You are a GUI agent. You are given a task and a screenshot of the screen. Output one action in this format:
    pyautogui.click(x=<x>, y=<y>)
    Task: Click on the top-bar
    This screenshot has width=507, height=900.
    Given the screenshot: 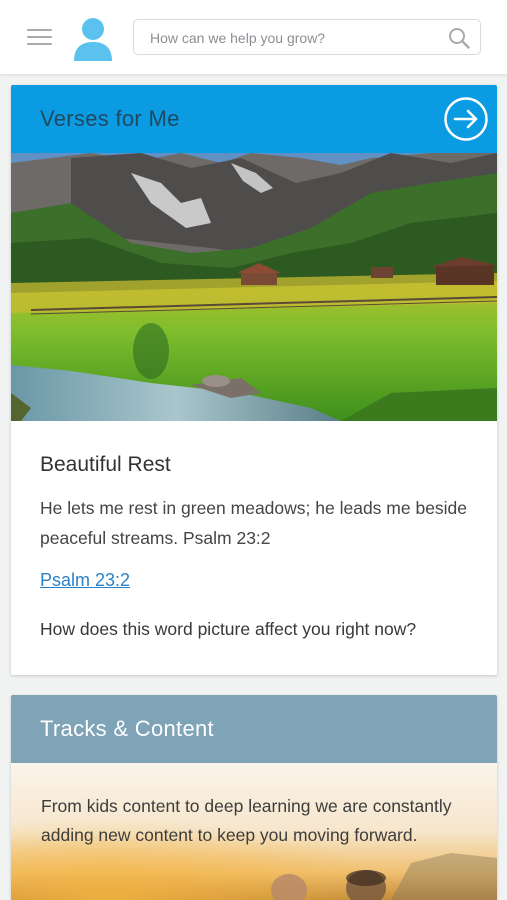 What is the action you would take?
    pyautogui.click(x=253, y=37)
    